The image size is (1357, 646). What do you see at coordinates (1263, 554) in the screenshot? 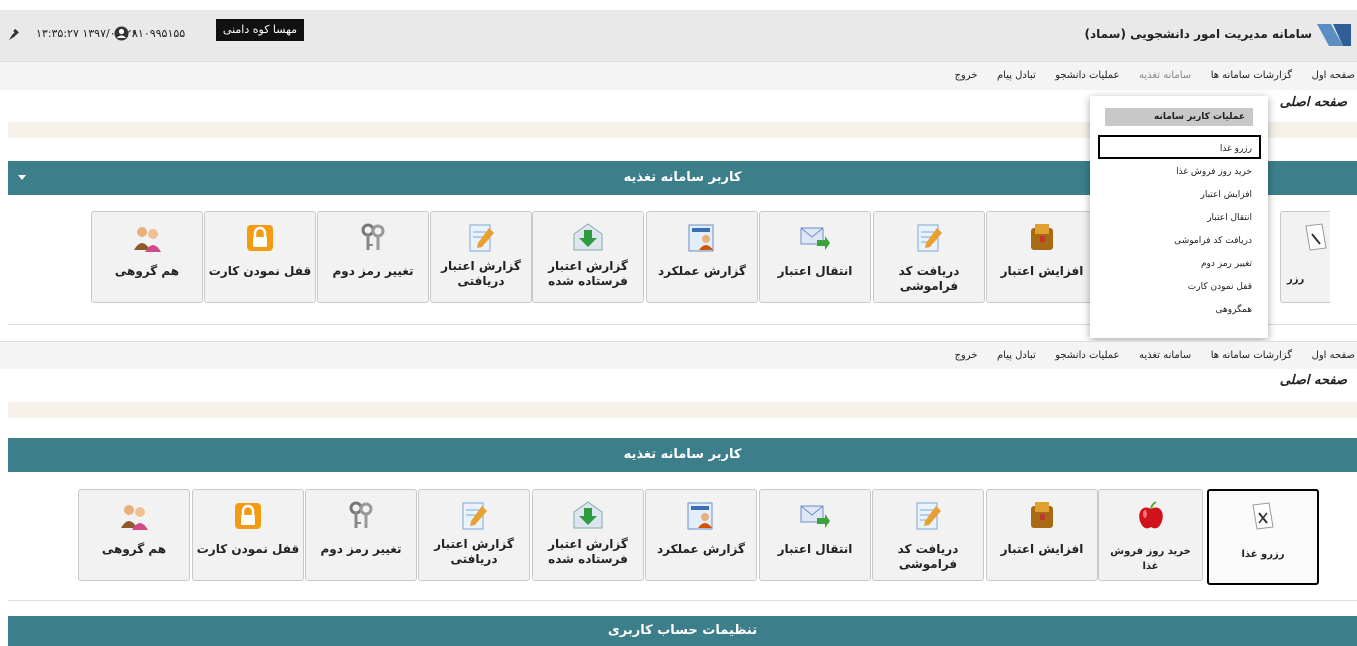
I see `tile-label: رزرو غذا` at bounding box center [1263, 554].